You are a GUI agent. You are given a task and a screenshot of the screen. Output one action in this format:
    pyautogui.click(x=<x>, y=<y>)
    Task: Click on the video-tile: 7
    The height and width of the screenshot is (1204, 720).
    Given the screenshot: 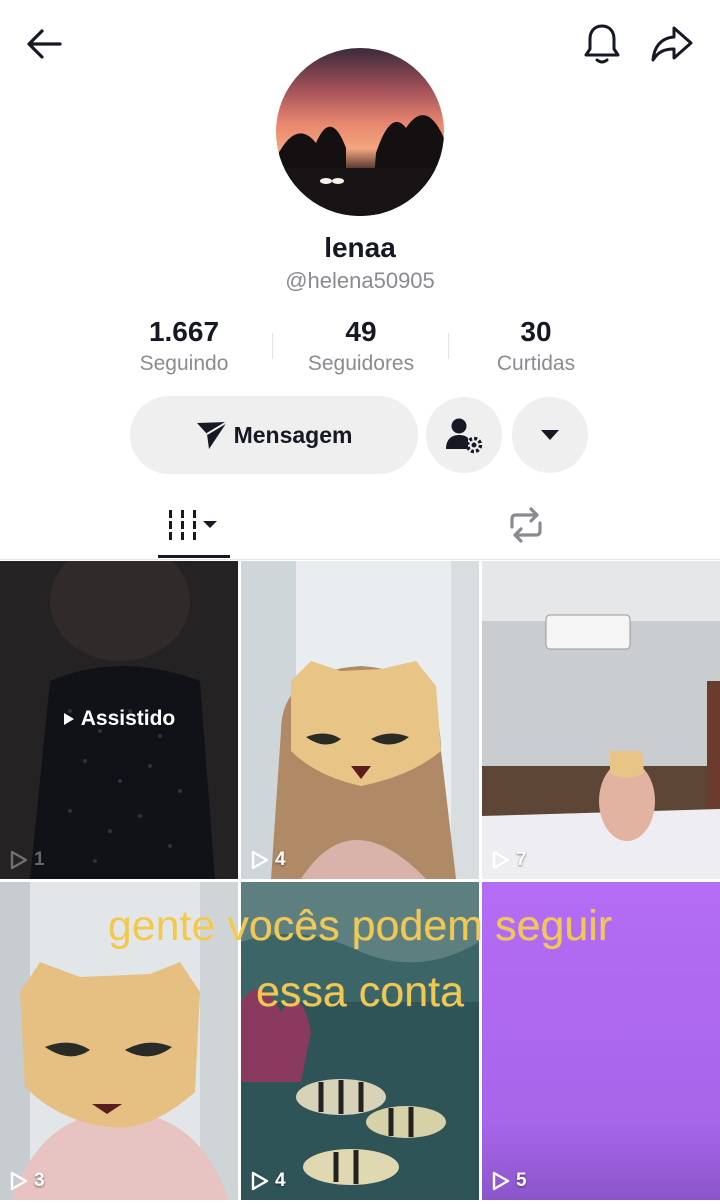 What is the action you would take?
    pyautogui.click(x=601, y=720)
    